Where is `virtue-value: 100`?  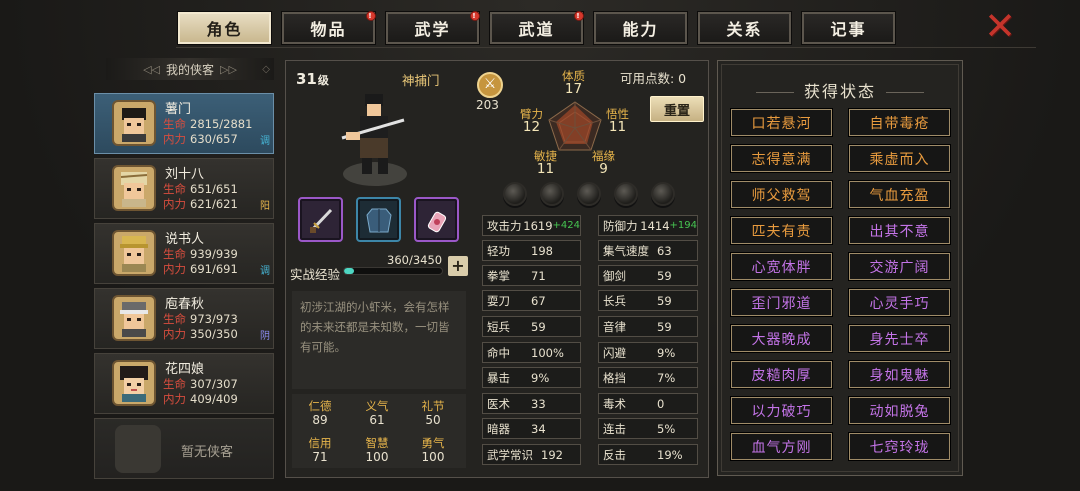
virtue-value: 100 is located at coordinates (433, 457).